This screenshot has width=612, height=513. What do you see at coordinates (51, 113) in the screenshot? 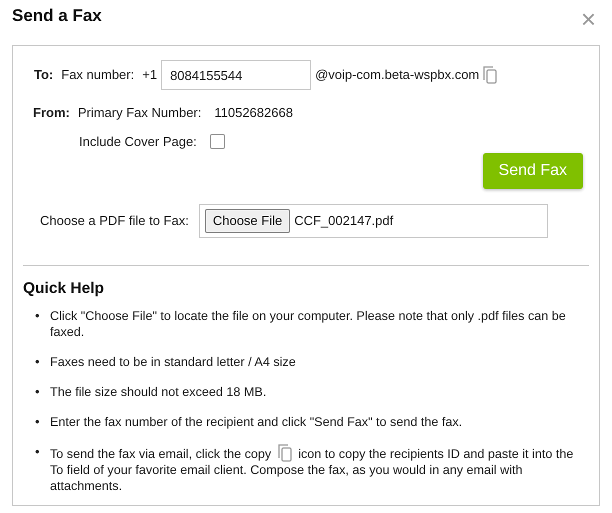
I see `from-label: From:` at bounding box center [51, 113].